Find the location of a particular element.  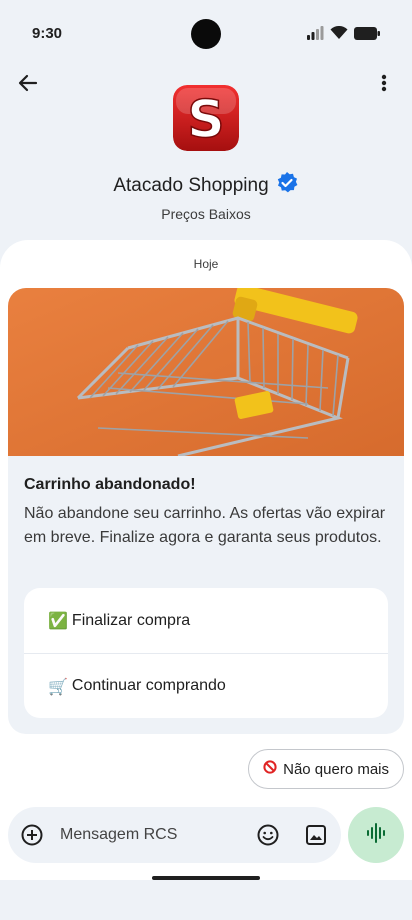

more-options-button is located at coordinates (384, 85).